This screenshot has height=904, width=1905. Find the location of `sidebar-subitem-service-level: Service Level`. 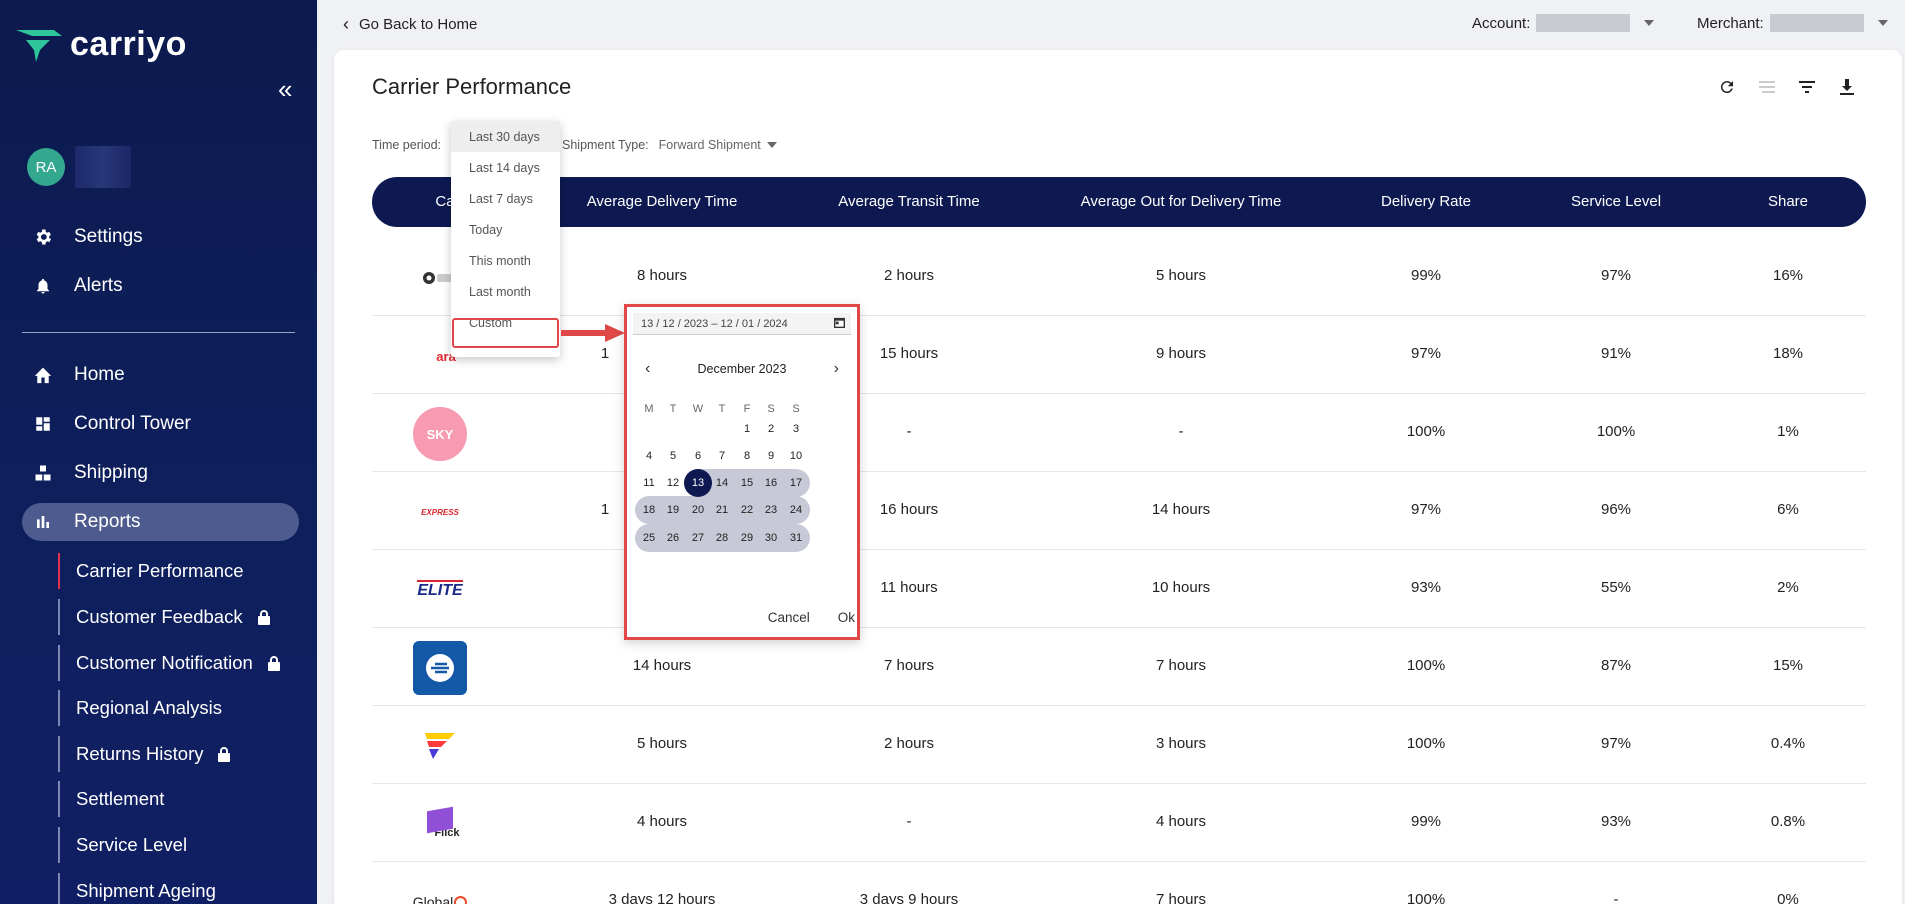

sidebar-subitem-service-level: Service Level is located at coordinates (122, 845).